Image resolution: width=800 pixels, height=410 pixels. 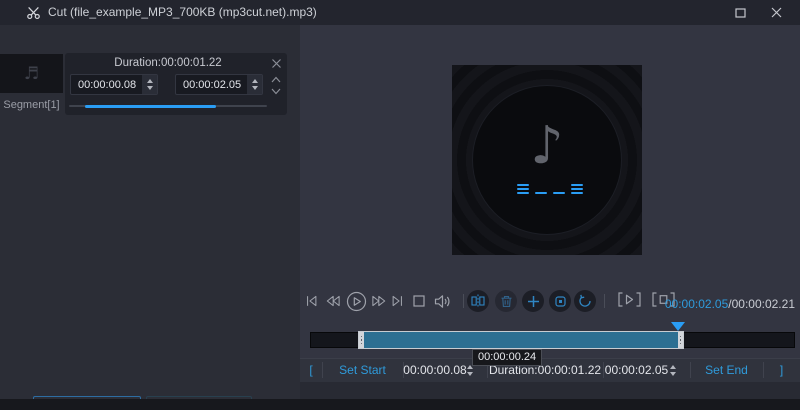 I want to click on skip-to-start-button, so click(x=311, y=301).